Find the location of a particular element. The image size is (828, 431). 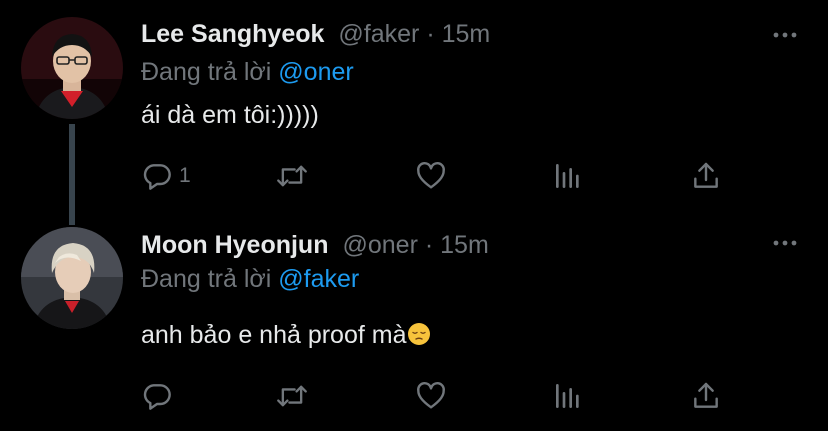

mention-link: @faker is located at coordinates (318, 279).